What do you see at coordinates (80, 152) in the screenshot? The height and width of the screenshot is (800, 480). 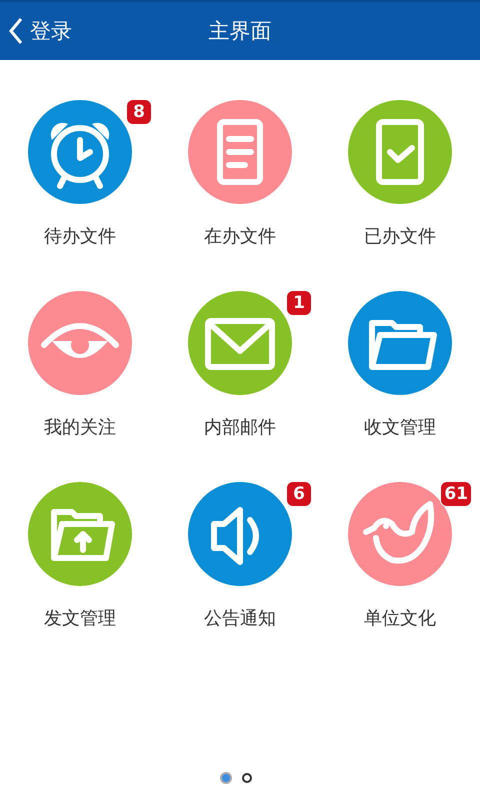 I see `clock-icon` at bounding box center [80, 152].